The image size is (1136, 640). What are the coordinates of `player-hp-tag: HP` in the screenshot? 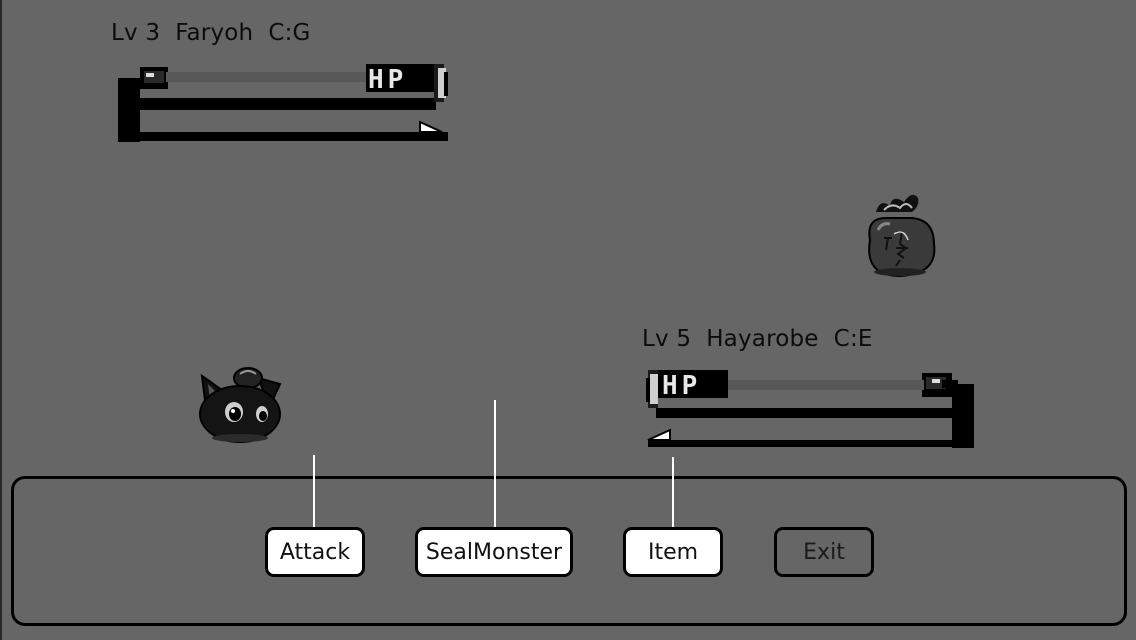 It's located at (681, 386).